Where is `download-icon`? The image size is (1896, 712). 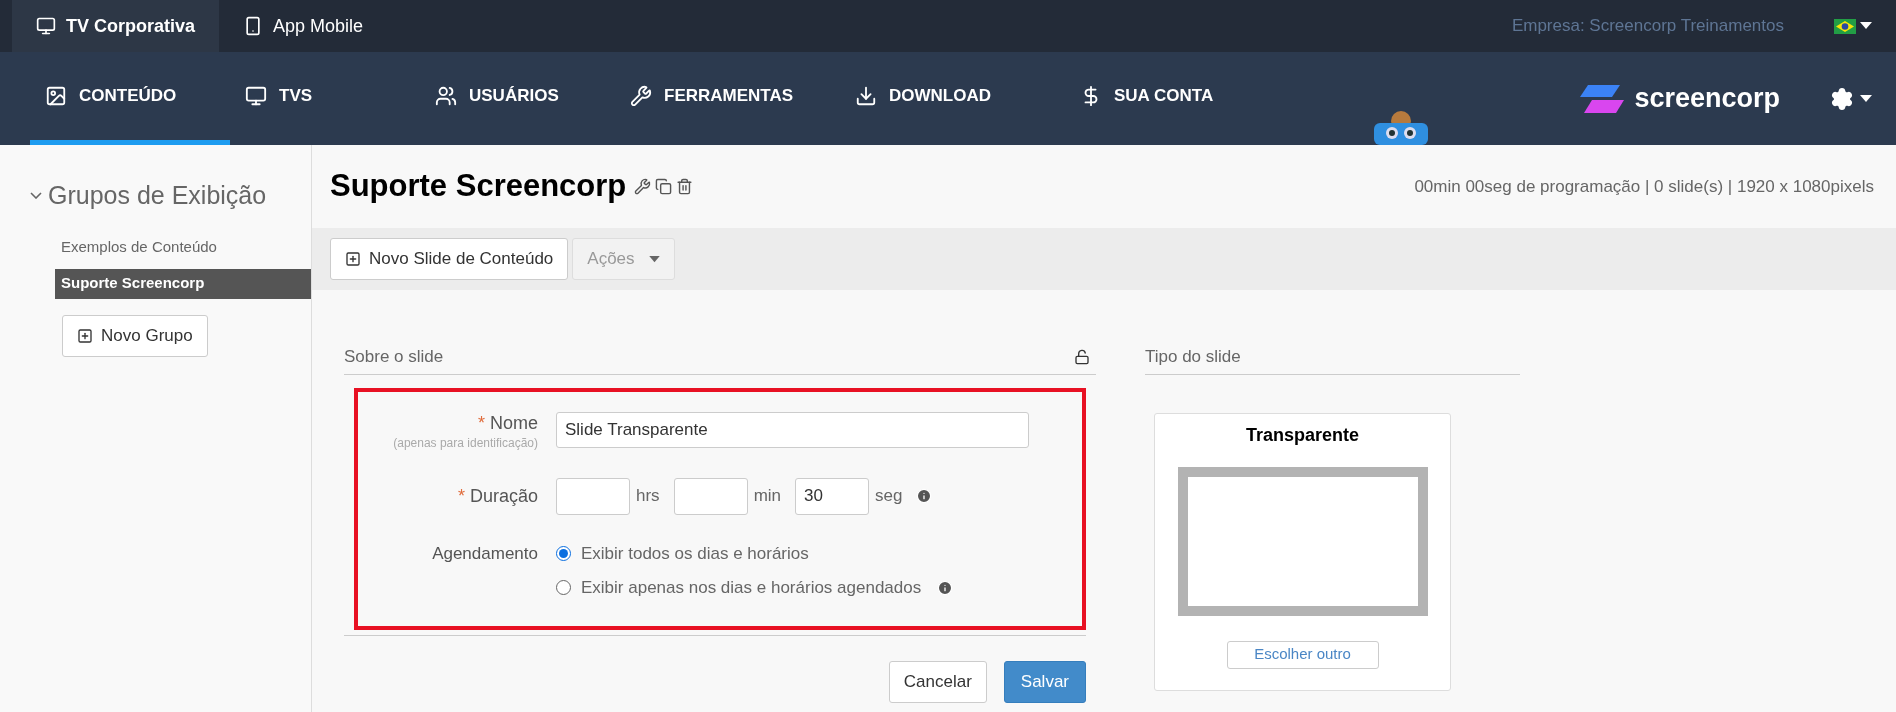
download-icon is located at coordinates (866, 96).